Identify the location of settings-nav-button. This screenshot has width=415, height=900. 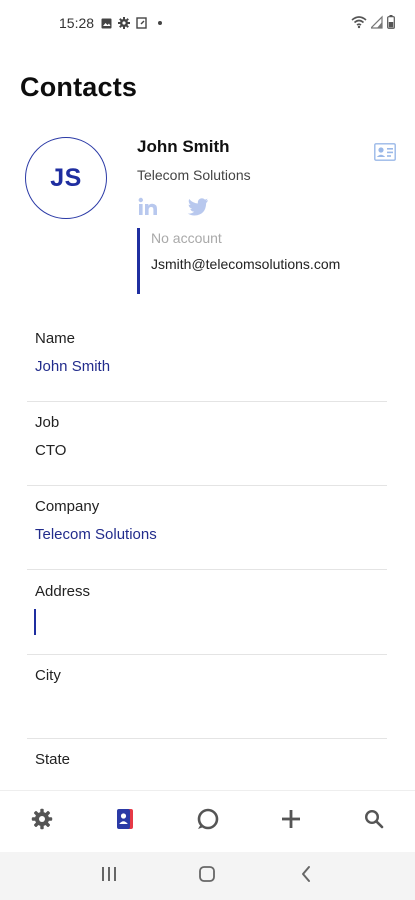
(42, 822).